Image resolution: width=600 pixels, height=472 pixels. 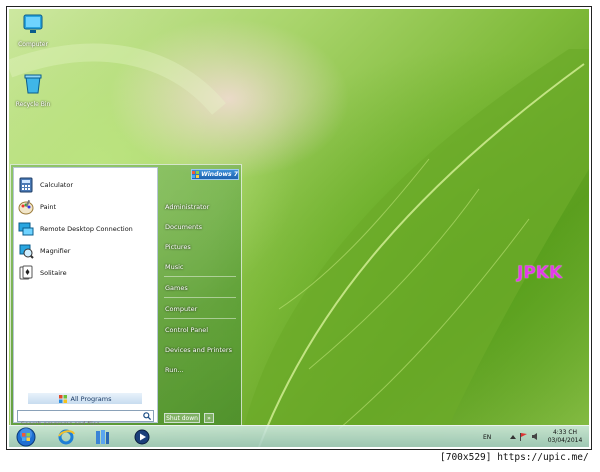 I want to click on program-label: Calculator, so click(x=57, y=185).